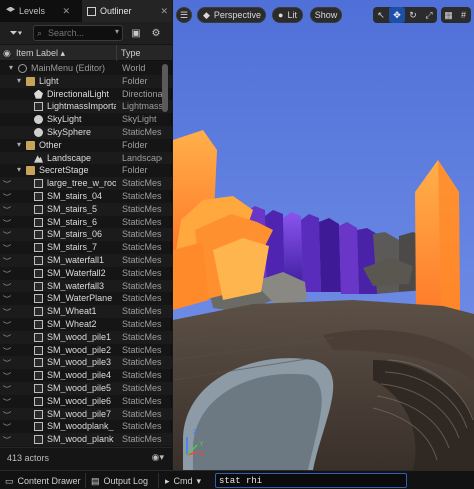 The width and height of the screenshot is (474, 489). I want to click on settings-button: ⚙, so click(156, 33).